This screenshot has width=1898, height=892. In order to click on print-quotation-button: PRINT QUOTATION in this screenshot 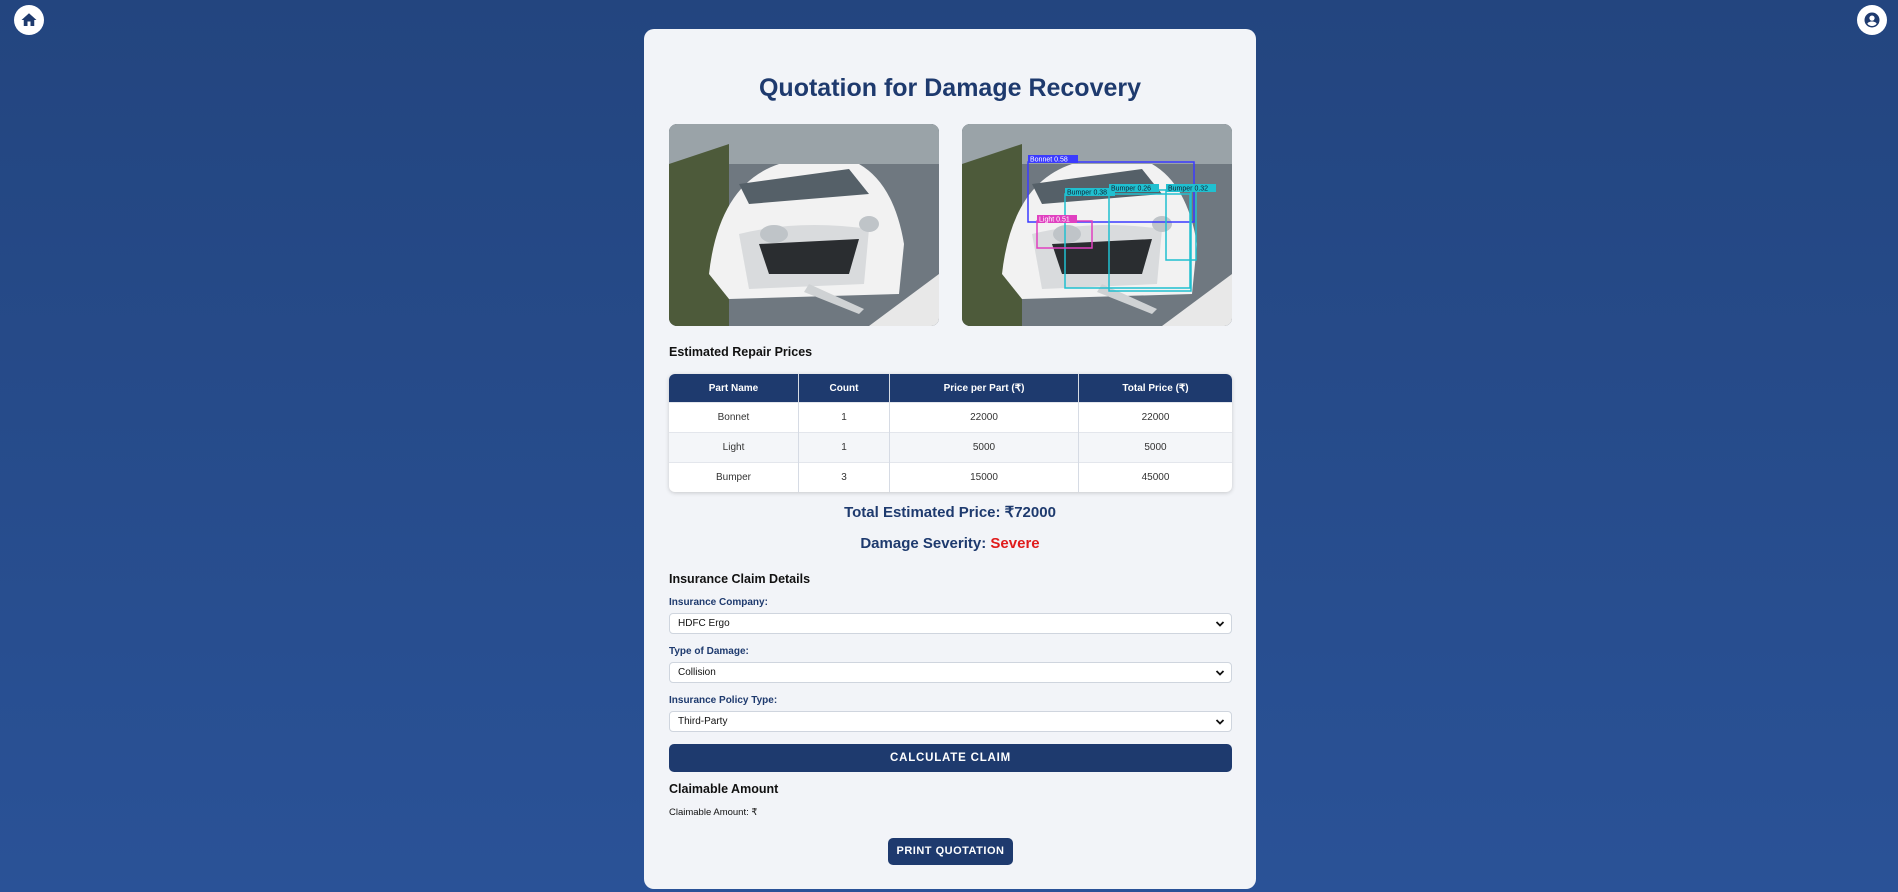, I will do `click(950, 851)`.